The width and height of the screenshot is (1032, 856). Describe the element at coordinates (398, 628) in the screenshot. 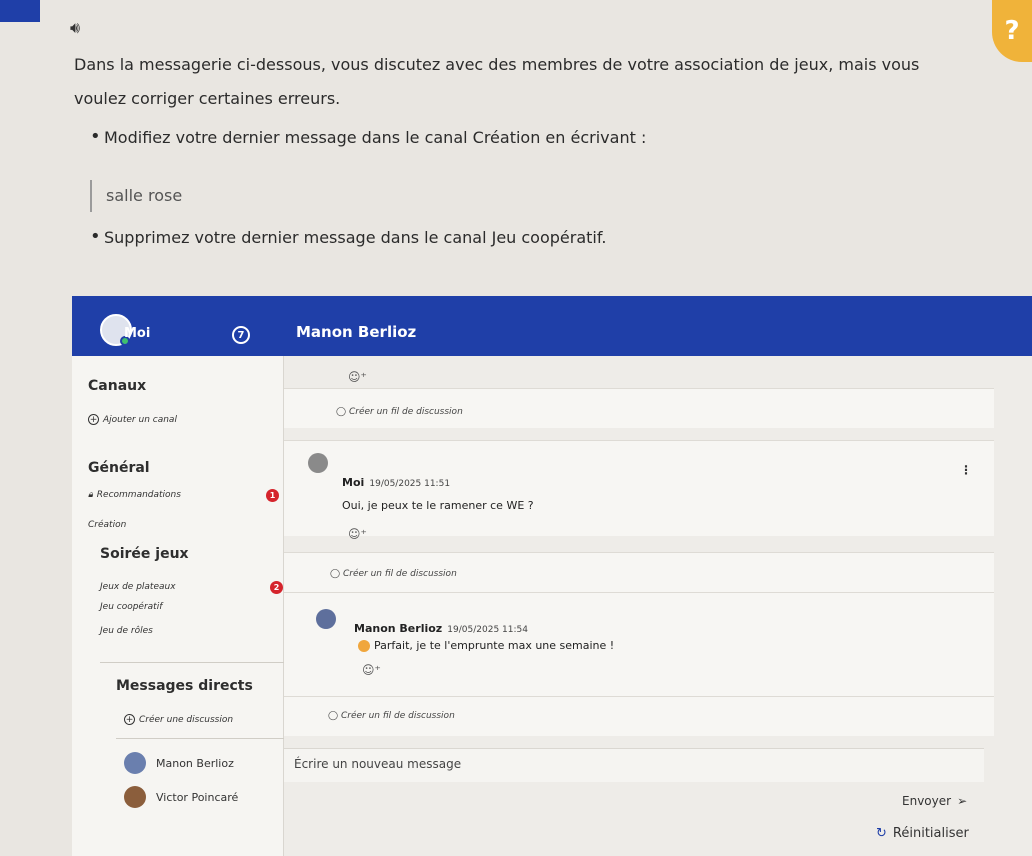

I see `message-author: Manon Berlioz` at that location.